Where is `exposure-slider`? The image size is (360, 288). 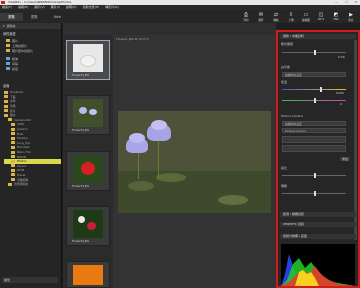
exposure-slider is located at coordinates (314, 52).